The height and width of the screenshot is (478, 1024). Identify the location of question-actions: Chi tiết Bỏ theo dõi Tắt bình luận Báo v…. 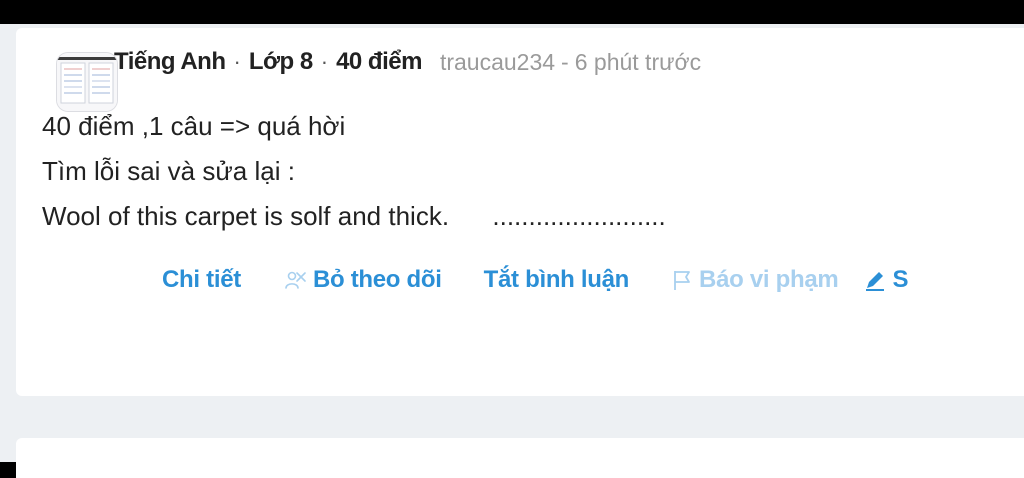
(535, 280).